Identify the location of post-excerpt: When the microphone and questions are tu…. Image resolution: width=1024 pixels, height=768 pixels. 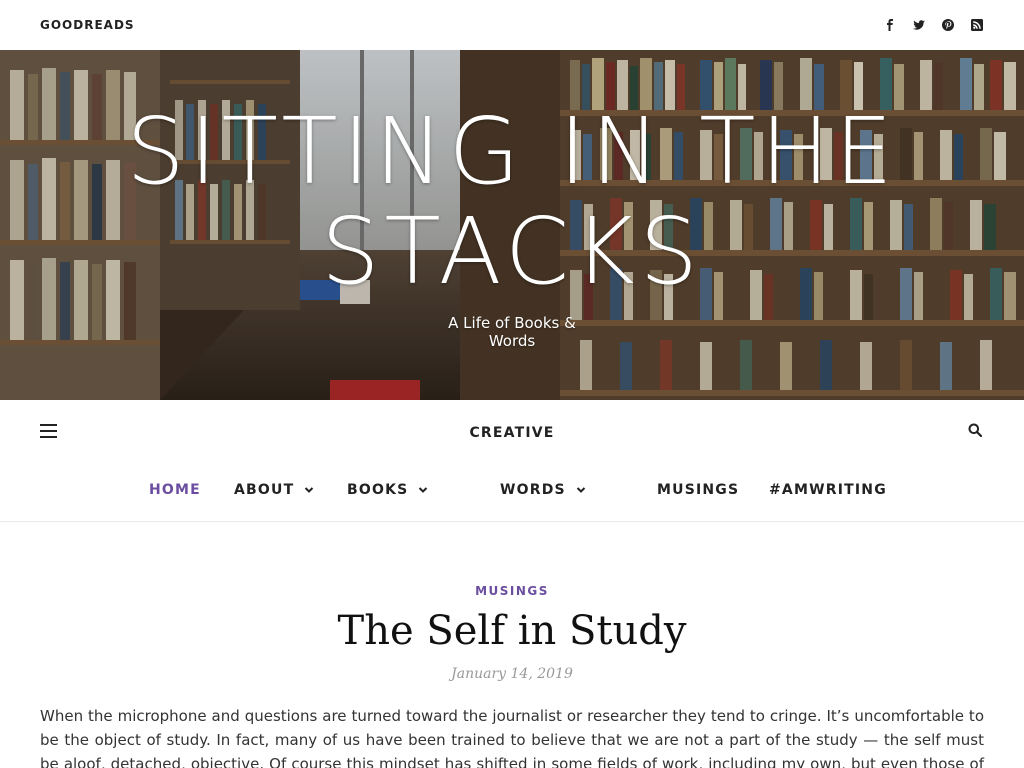
(512, 737).